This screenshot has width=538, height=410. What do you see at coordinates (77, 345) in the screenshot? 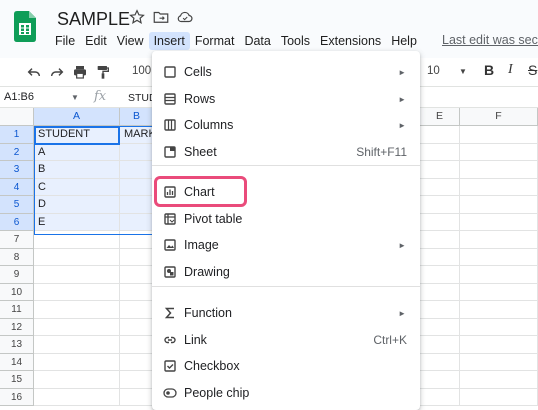
I see `cell-a13` at bounding box center [77, 345].